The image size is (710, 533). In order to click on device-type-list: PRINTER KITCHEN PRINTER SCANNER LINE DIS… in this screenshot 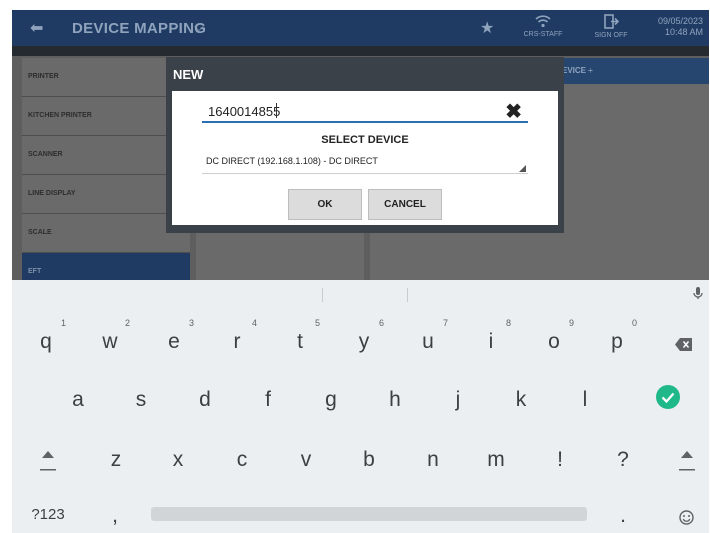, I will do `click(106, 169)`.